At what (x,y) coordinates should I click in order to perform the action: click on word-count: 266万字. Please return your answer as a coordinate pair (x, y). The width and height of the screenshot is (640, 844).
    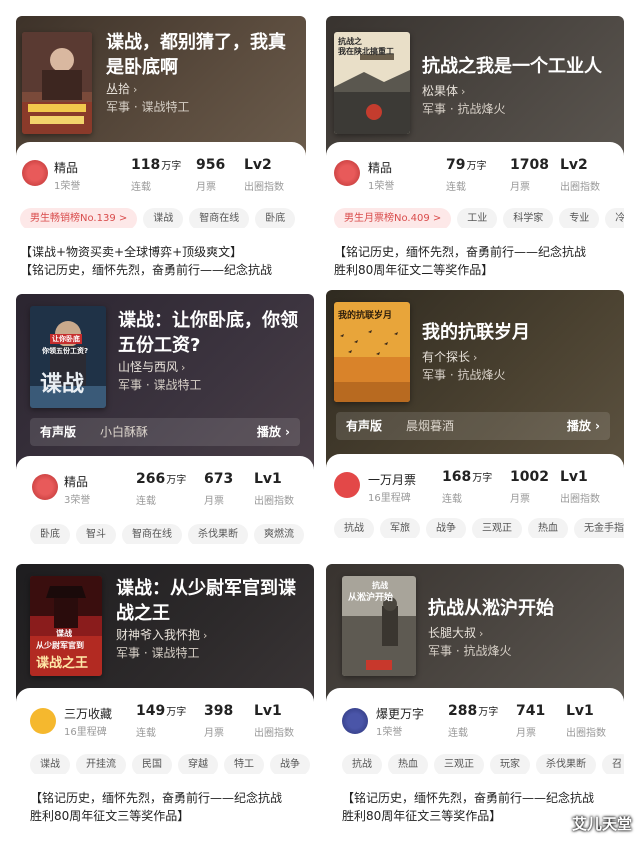
    Looking at the image, I should click on (161, 479).